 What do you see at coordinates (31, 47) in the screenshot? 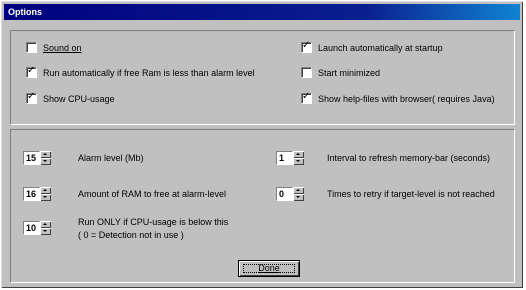
I see `sound-on-box` at bounding box center [31, 47].